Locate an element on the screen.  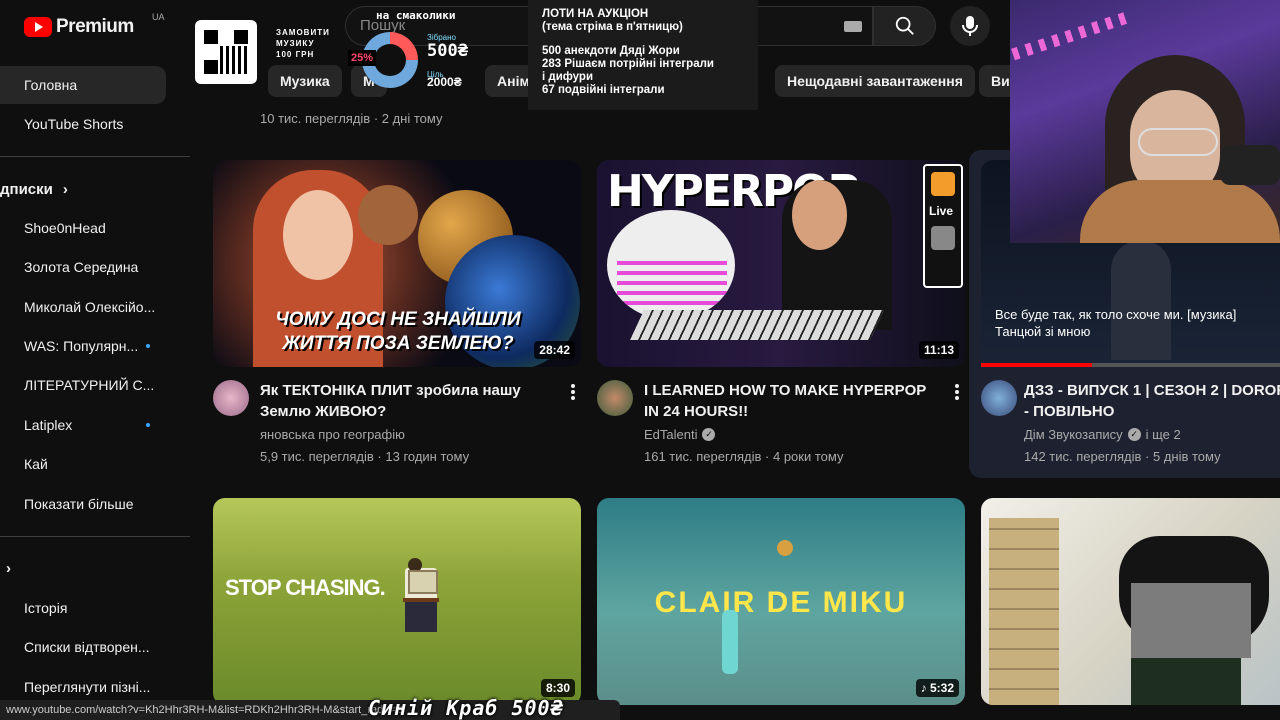
video-thumbnail is located at coordinates (1130, 601).